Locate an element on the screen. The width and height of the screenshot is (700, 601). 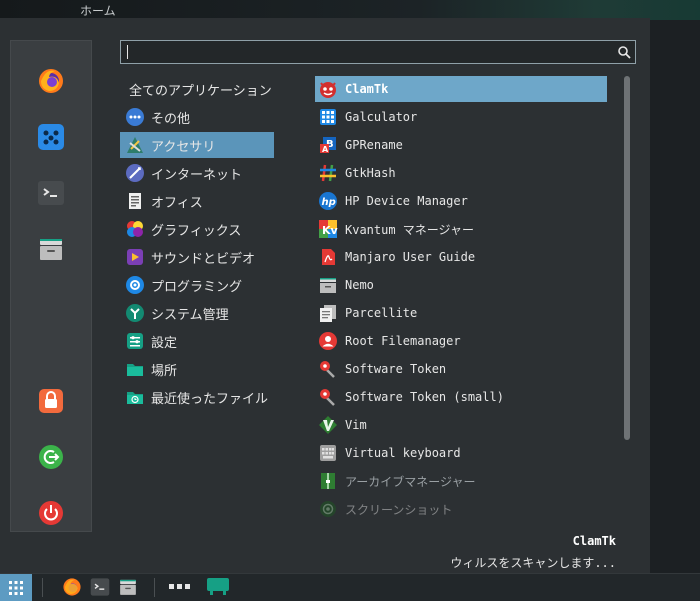
desktop-label: ホーム is located at coordinates (98, 10).